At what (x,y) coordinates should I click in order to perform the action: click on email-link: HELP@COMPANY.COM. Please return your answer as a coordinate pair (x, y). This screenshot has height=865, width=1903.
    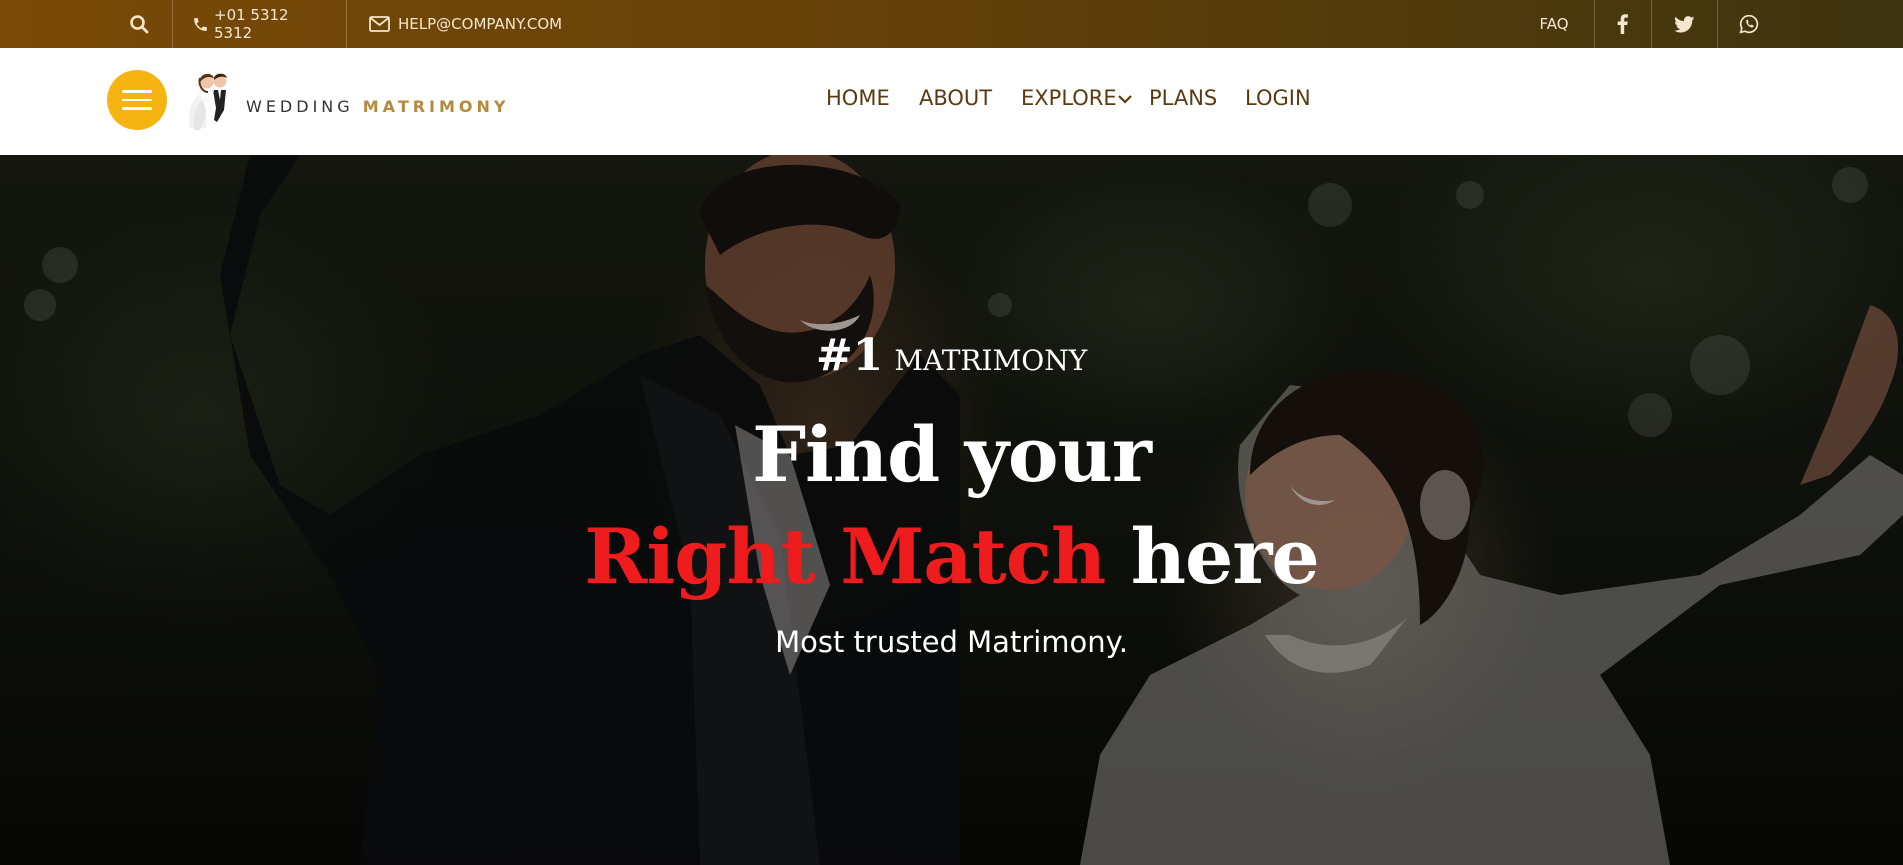
    Looking at the image, I should click on (479, 24).